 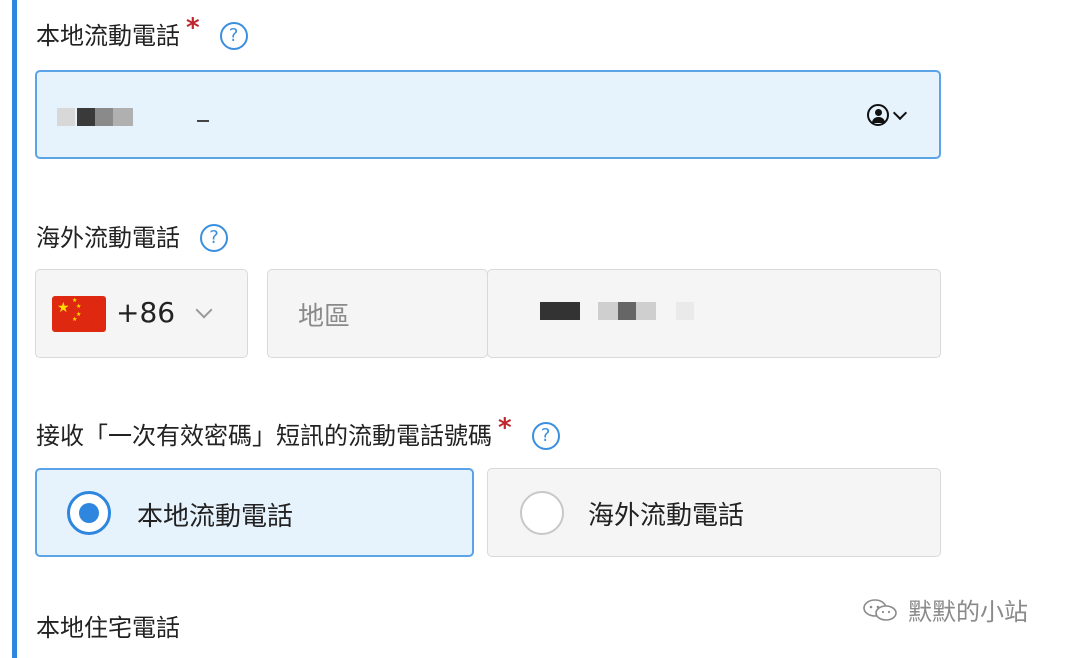 I want to click on form-section-accent-bar, so click(x=14, y=329).